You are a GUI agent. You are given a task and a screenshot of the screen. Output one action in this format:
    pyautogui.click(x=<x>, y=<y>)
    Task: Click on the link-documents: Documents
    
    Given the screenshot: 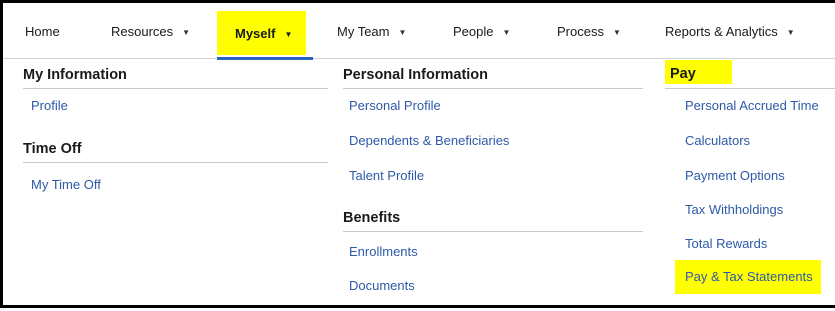 What is the action you would take?
    pyautogui.click(x=382, y=285)
    